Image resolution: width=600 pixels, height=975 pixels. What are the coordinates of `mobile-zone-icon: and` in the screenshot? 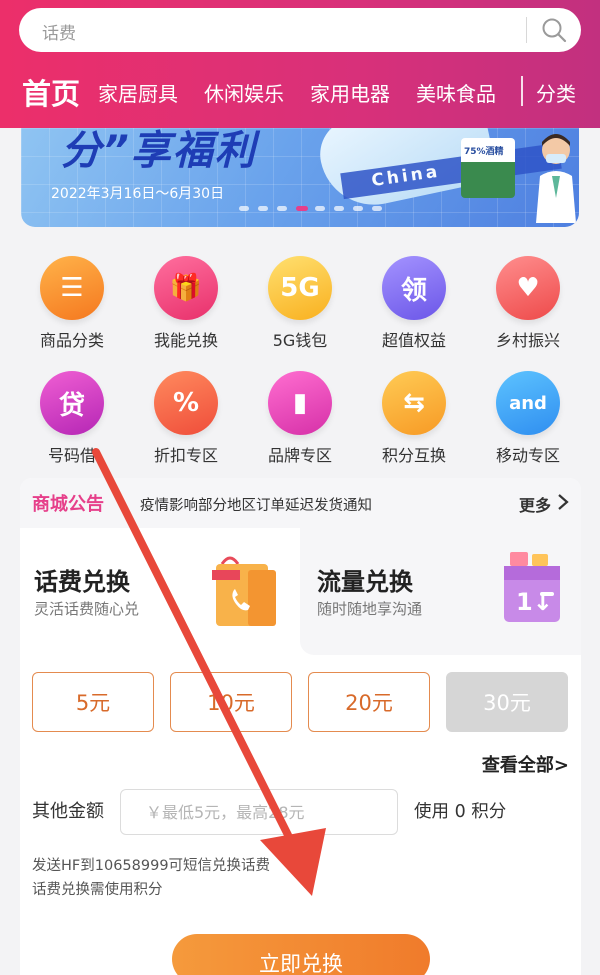 It's located at (528, 403).